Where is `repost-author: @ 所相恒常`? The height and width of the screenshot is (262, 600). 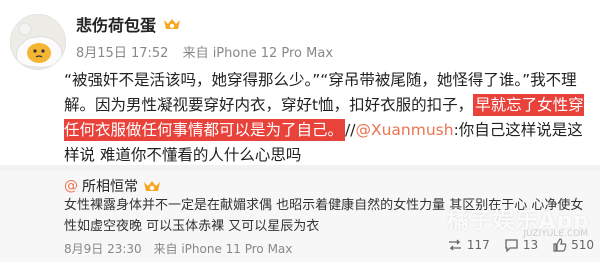 repost-author: @ 所相恒常 is located at coordinates (113, 186).